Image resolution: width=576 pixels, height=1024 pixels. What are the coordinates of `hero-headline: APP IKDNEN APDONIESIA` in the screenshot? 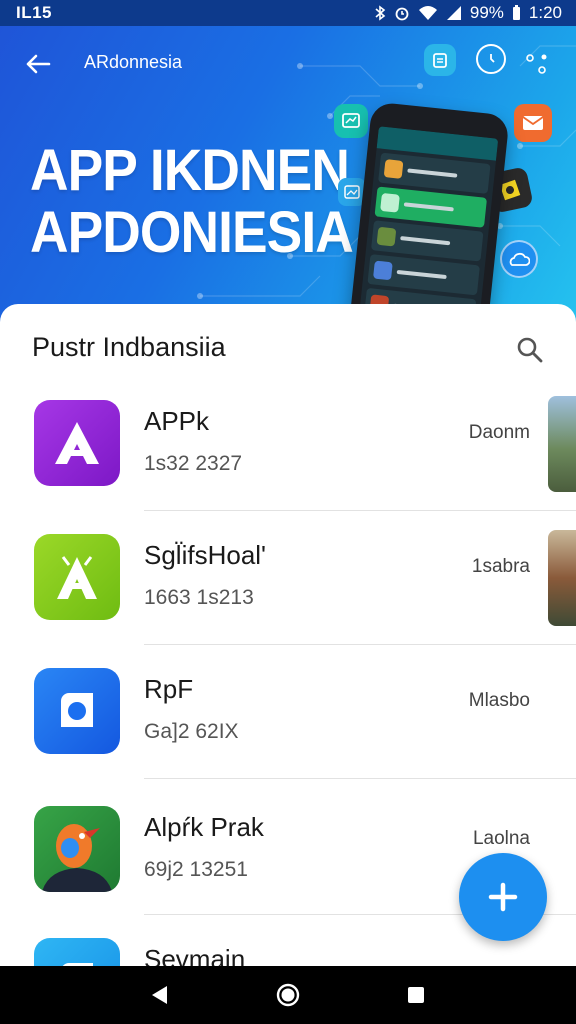 It's located at (192, 201).